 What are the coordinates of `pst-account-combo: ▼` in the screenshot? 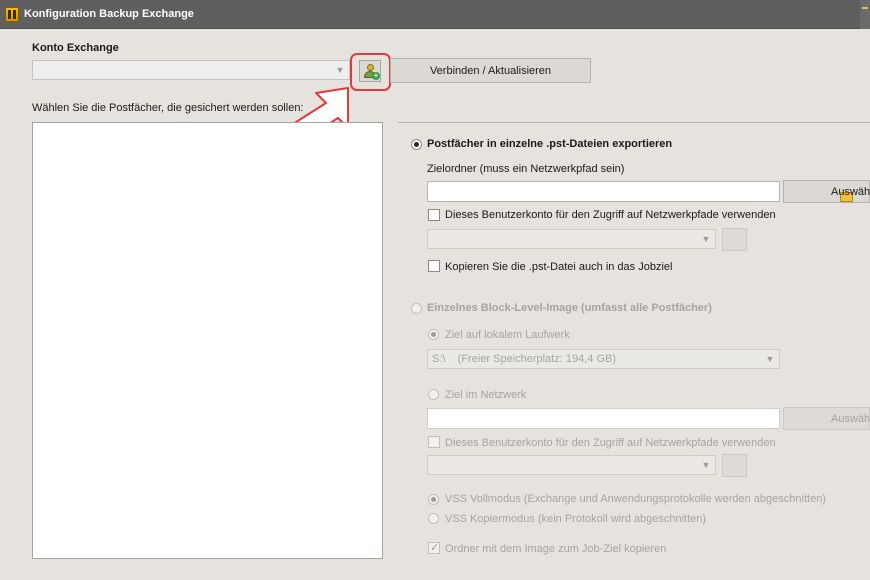 It's located at (571, 239).